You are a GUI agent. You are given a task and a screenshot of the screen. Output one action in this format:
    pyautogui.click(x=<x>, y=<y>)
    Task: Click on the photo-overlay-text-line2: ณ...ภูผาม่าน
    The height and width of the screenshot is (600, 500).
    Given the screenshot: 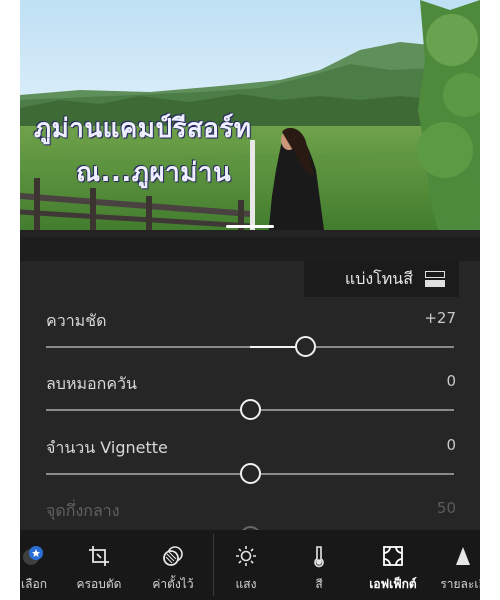 What is the action you would take?
    pyautogui.click(x=154, y=173)
    